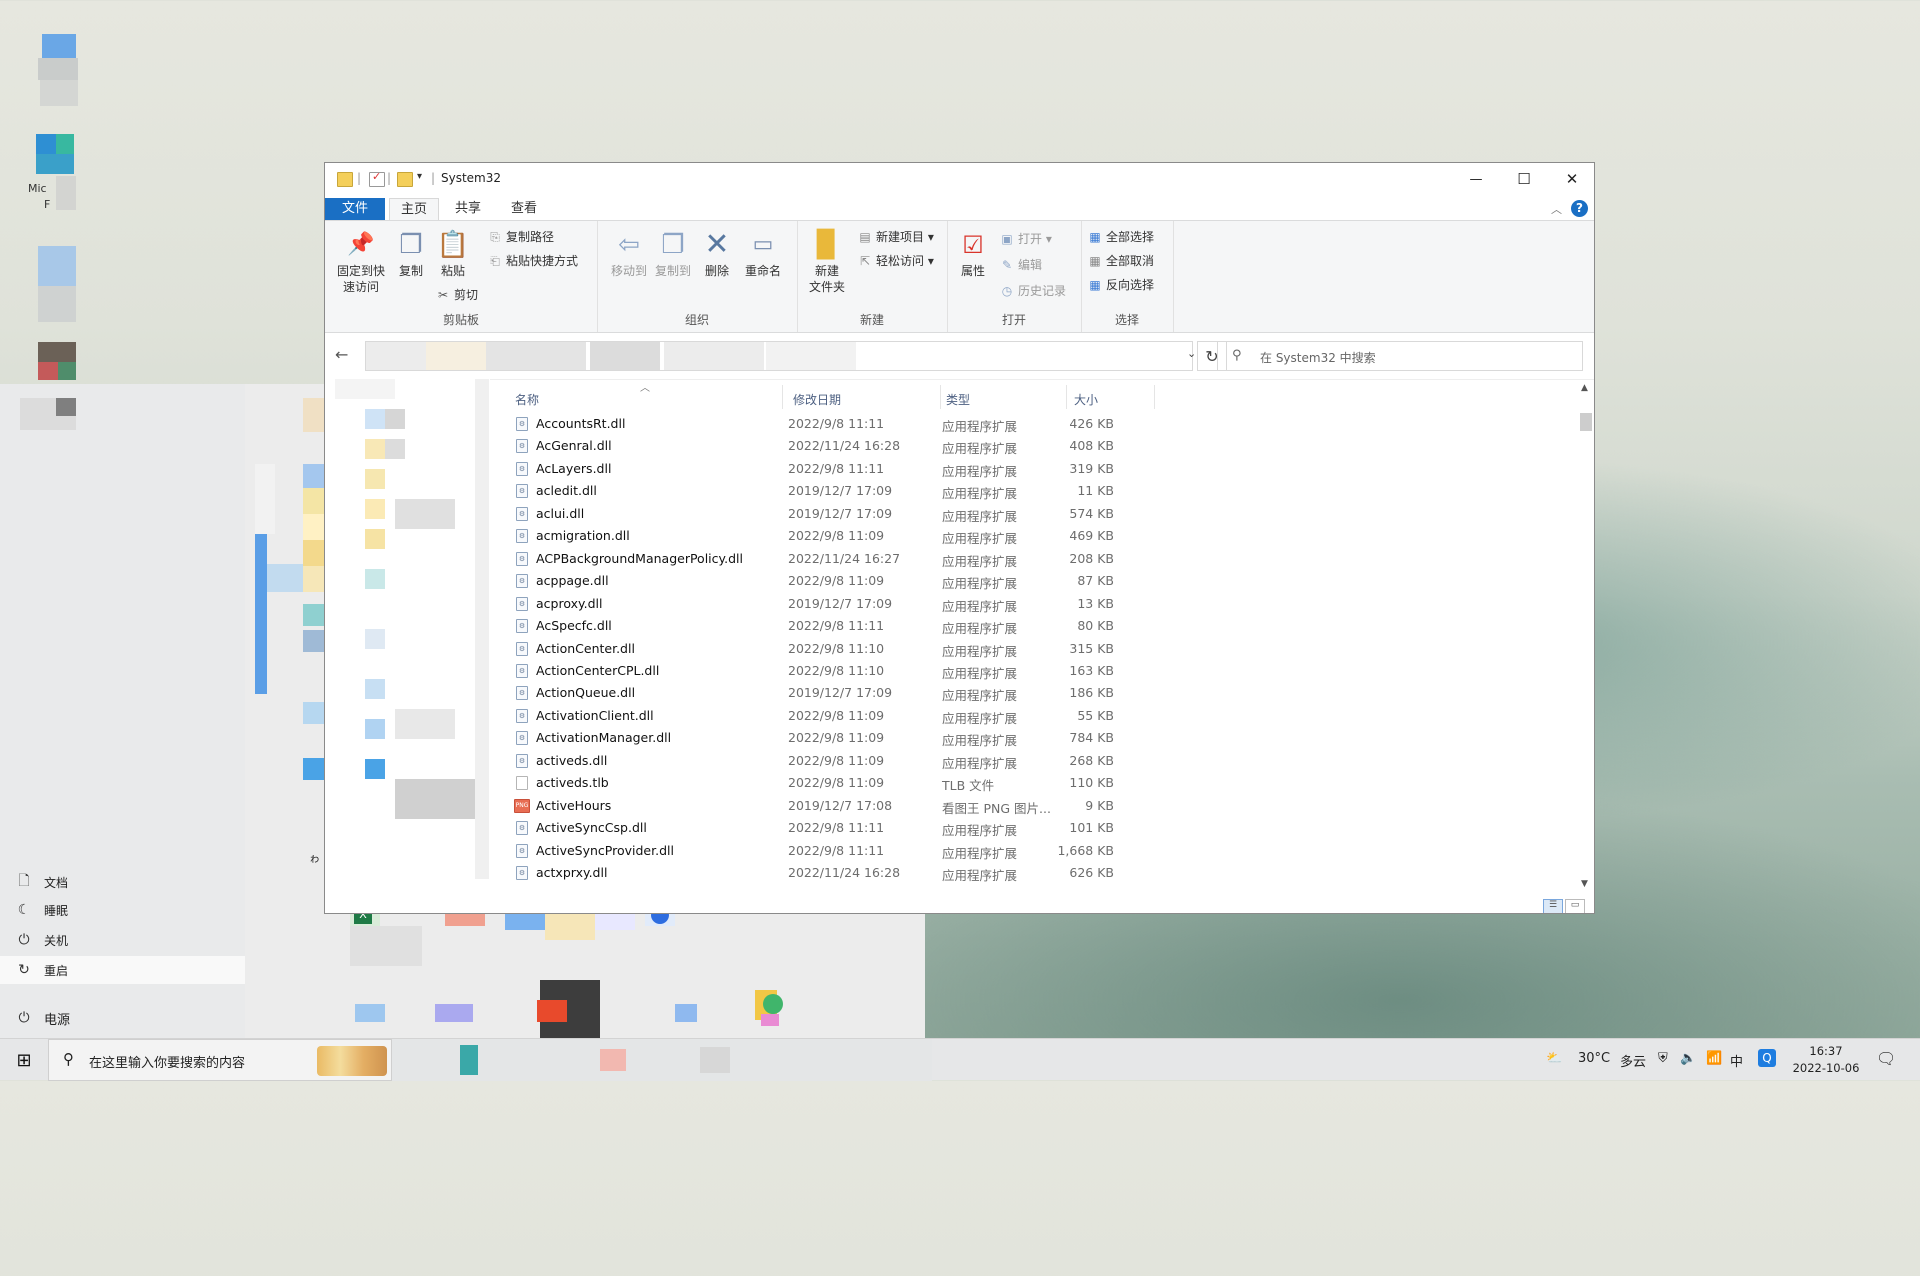 The height and width of the screenshot is (1276, 1920). I want to click on invert-selection-button: ▦ 反向选择, so click(1120, 285).